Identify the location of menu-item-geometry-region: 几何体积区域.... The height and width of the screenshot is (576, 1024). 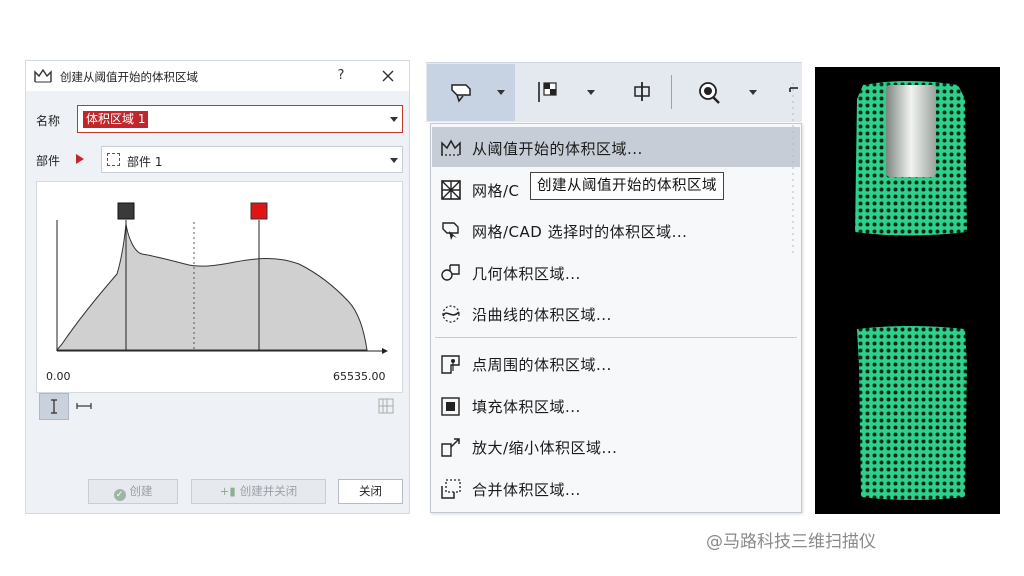
(616, 272).